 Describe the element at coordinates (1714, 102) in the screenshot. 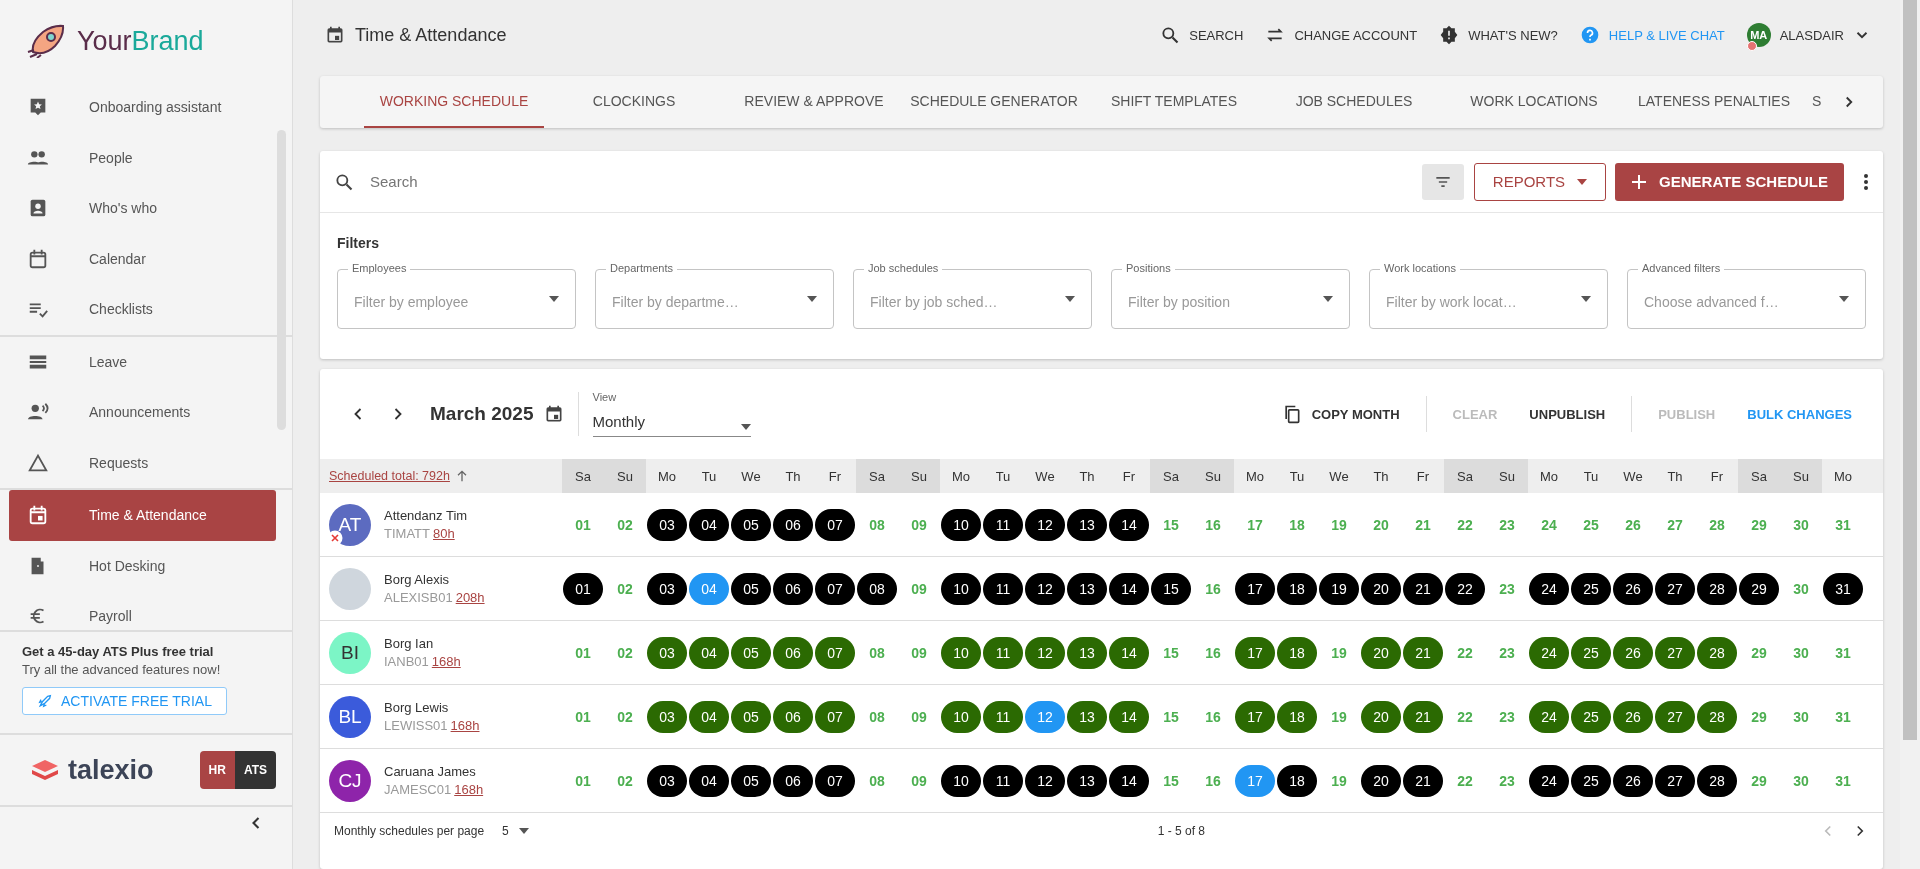

I see `tab: LATENESS PENALTIES` at that location.